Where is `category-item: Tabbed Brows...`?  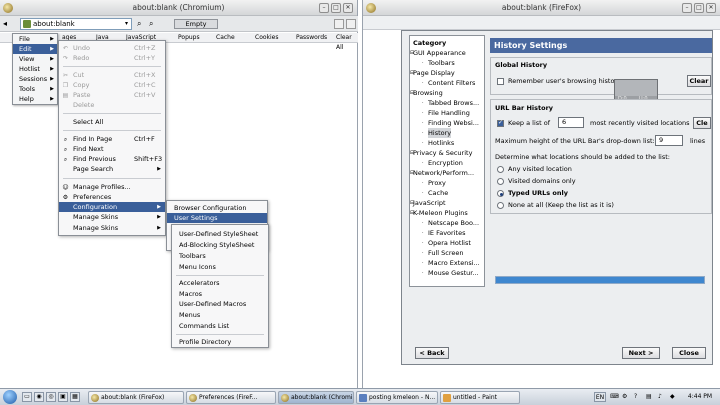
category-item: Tabbed Brows... is located at coordinates (453, 103).